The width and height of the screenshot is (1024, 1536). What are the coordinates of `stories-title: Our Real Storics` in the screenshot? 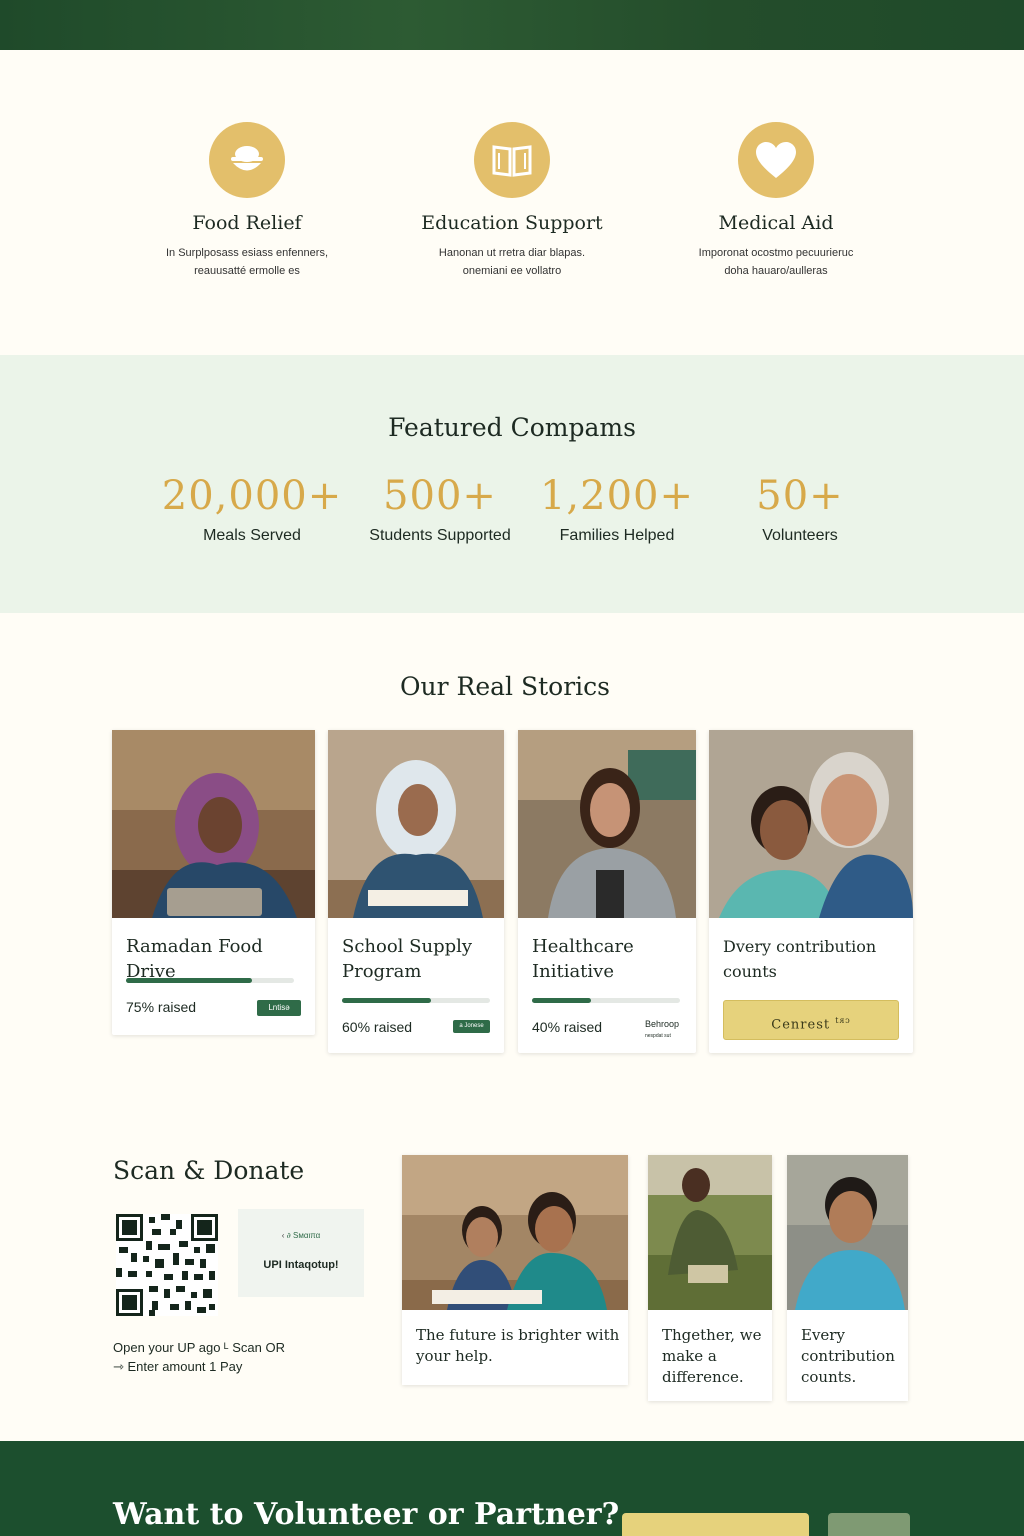 It's located at (505, 686).